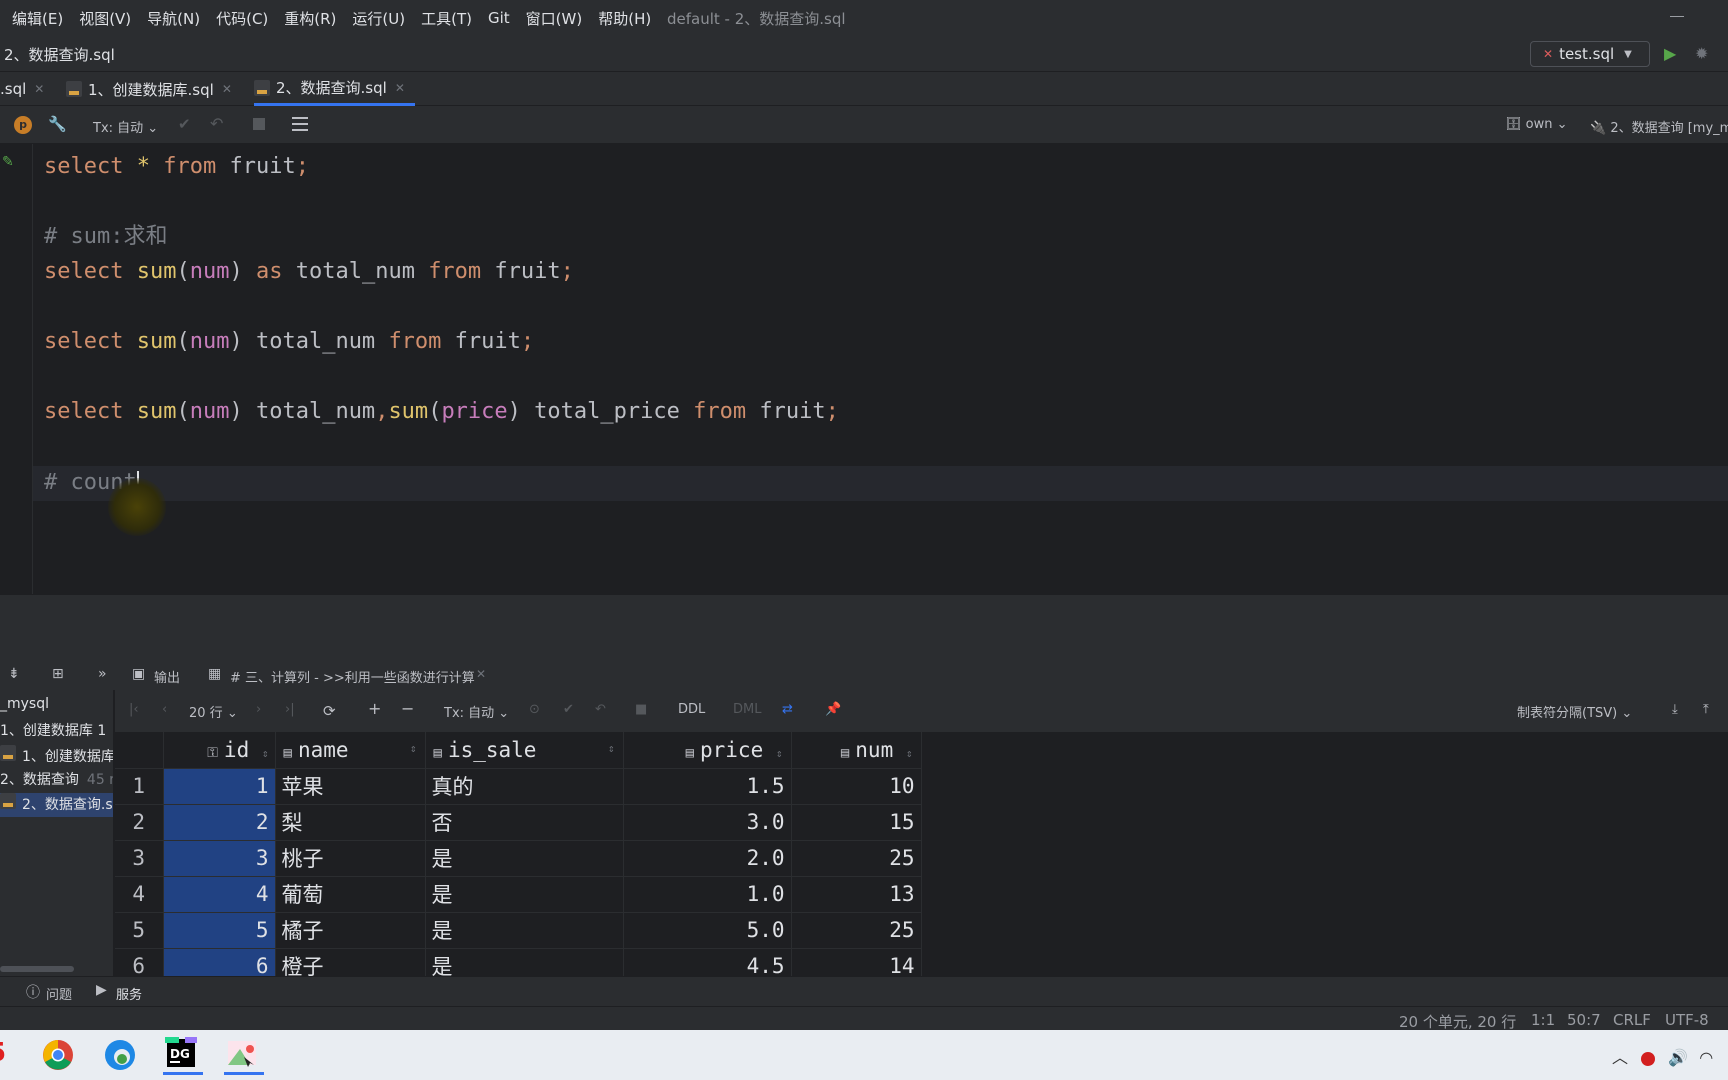 This screenshot has height=1080, width=1728. Describe the element at coordinates (350, 750) in the screenshot. I see `column-header-name: ▤ name ⇕` at that location.